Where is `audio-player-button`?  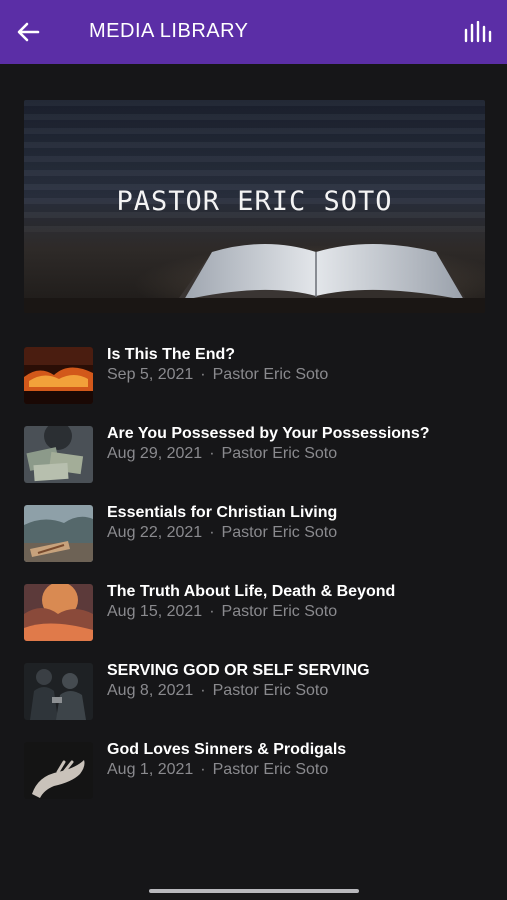 audio-player-button is located at coordinates (479, 32).